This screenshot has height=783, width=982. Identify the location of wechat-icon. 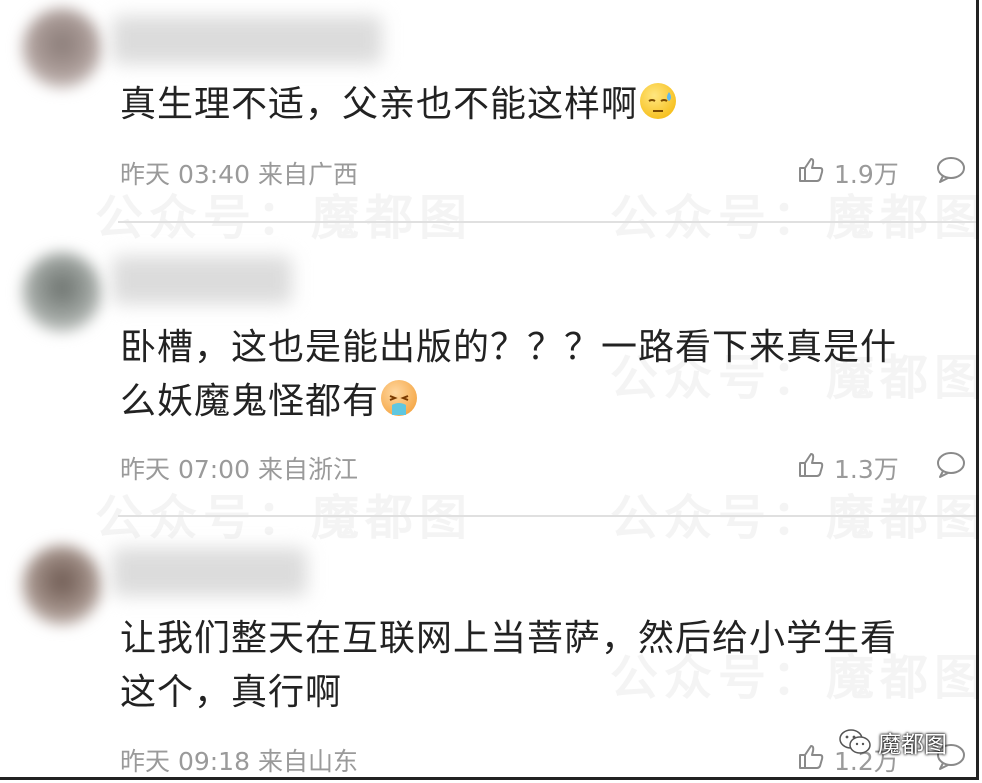
(855, 741).